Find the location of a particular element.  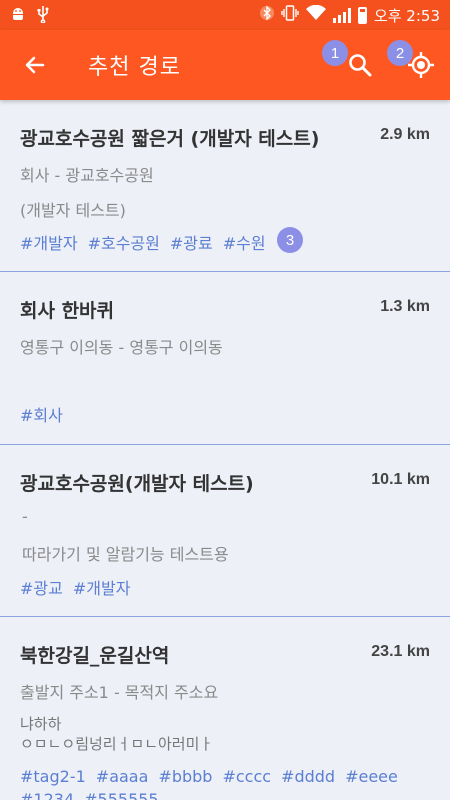

app-bar: 추천 경로 1 2 is located at coordinates (225, 65).